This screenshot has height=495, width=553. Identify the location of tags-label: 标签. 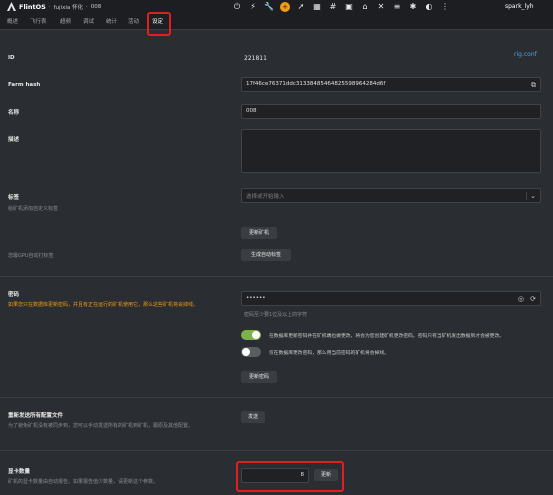
(14, 198).